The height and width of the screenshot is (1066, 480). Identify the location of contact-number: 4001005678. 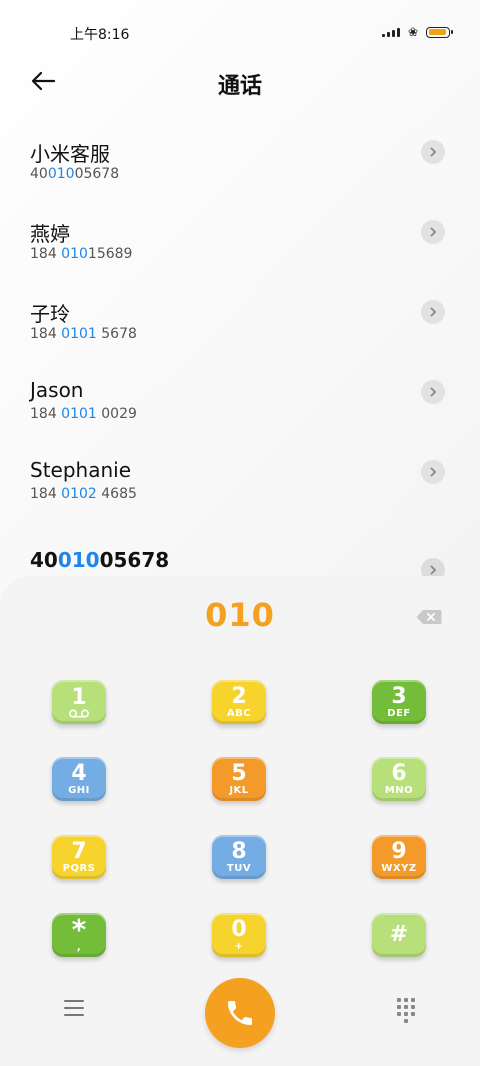
(75, 174).